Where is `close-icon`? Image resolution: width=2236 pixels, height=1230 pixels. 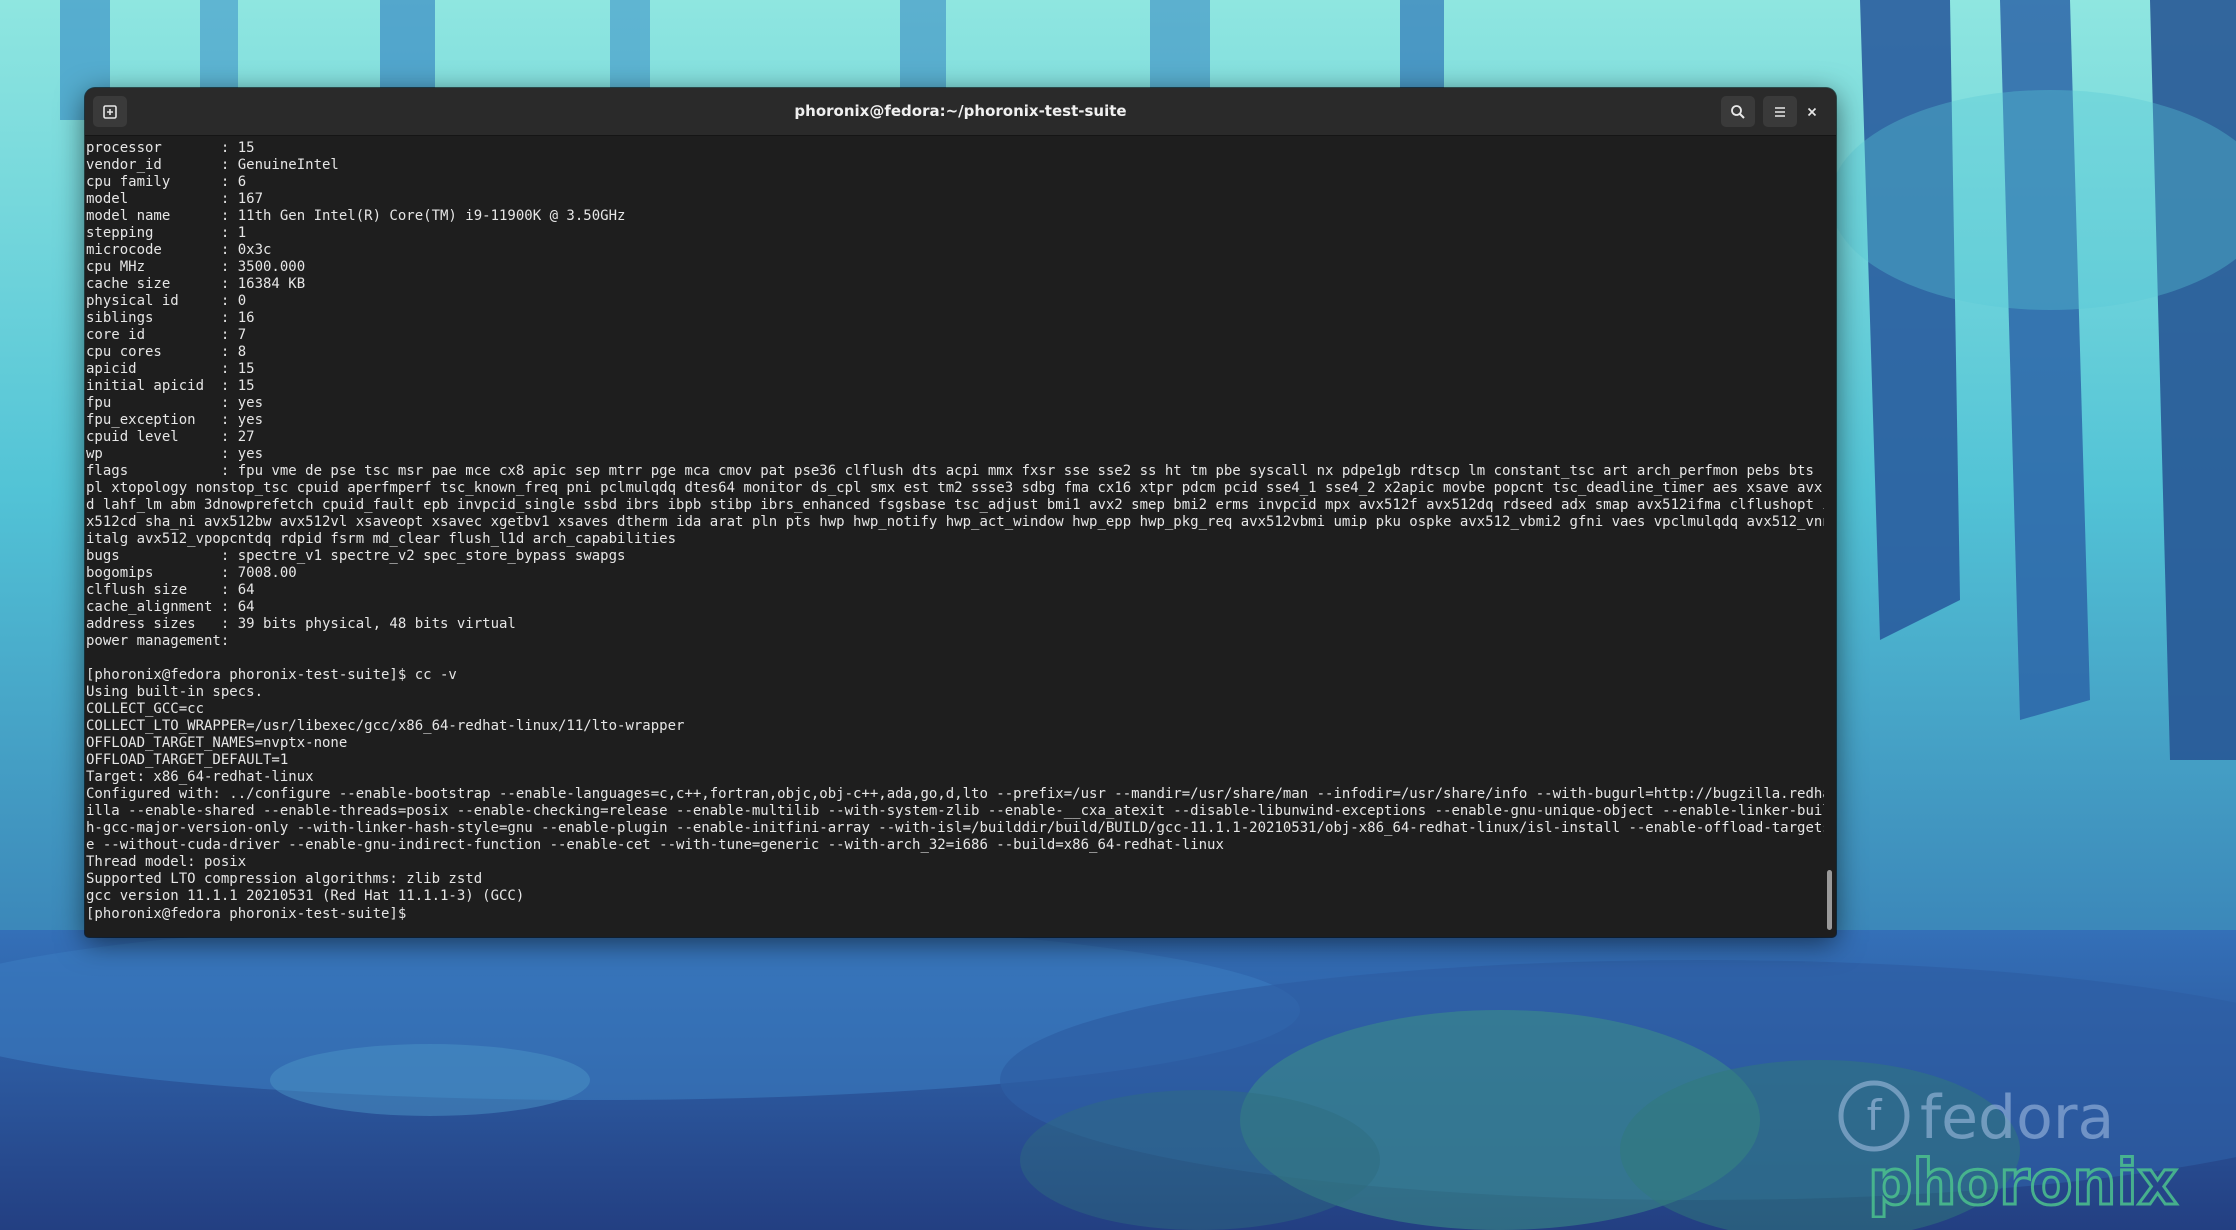 close-icon is located at coordinates (1812, 111).